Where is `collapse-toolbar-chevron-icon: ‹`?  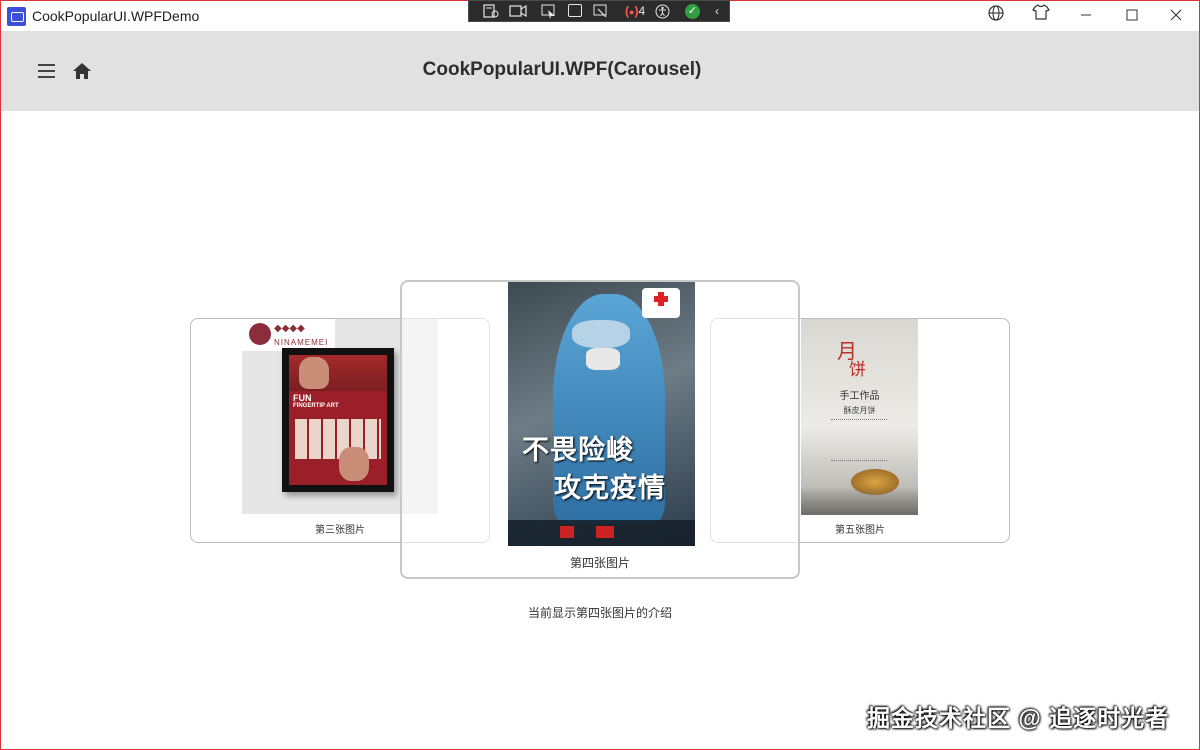
collapse-toolbar-chevron-icon: ‹ is located at coordinates (717, 11).